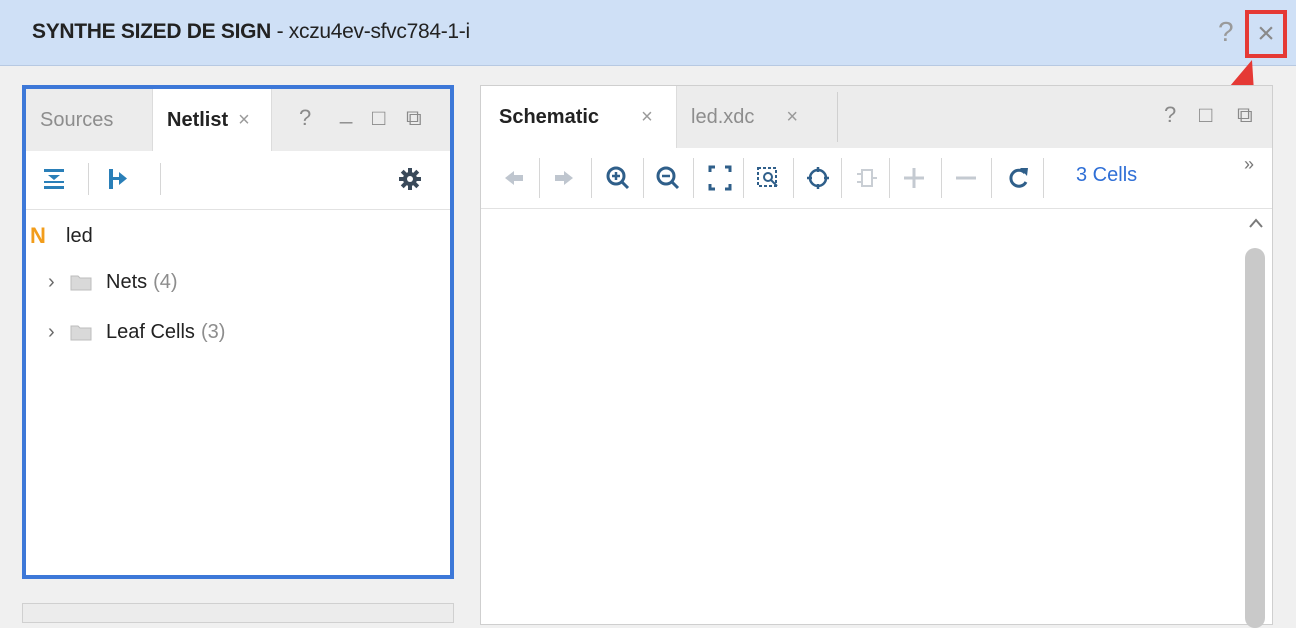 The image size is (1296, 628). Describe the element at coordinates (38, 235) in the screenshot. I see `netlist-n-icon: N` at that location.